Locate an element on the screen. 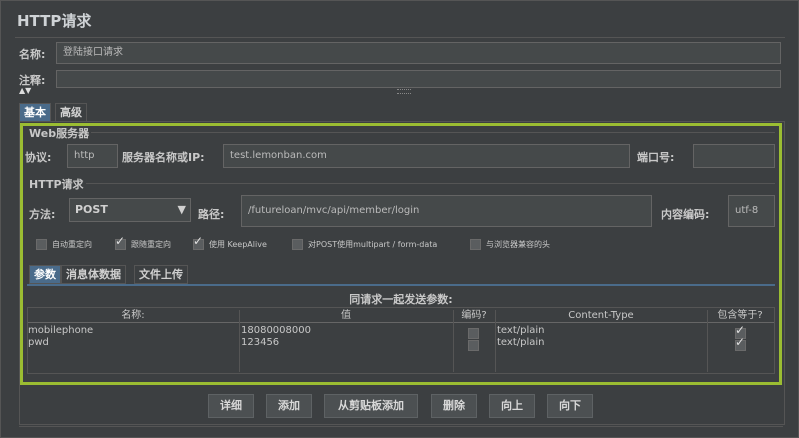 The height and width of the screenshot is (438, 799). move-down-button: 向下 is located at coordinates (570, 406).